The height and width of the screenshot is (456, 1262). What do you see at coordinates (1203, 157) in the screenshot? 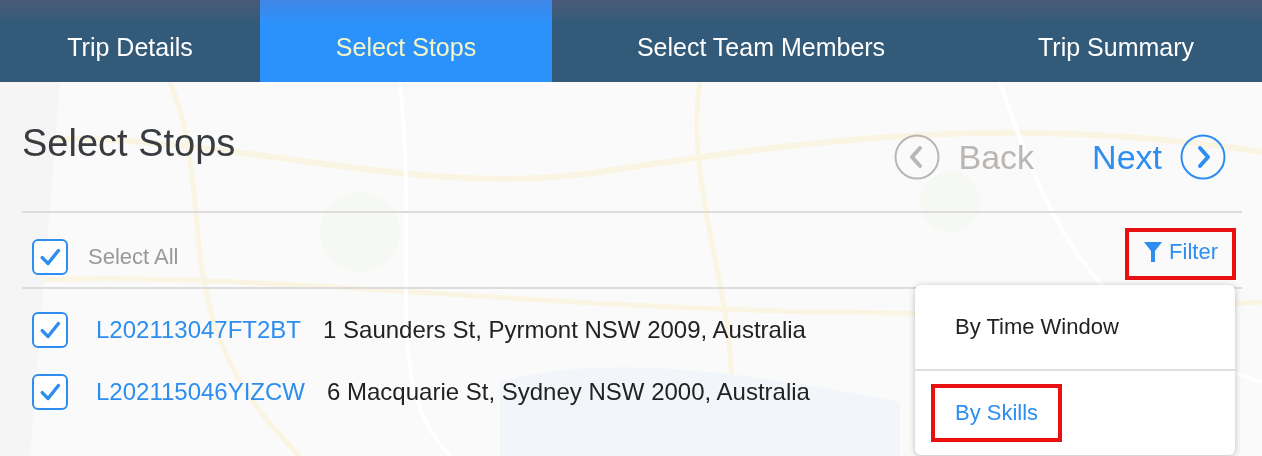
I see `chevron-right-icon` at bounding box center [1203, 157].